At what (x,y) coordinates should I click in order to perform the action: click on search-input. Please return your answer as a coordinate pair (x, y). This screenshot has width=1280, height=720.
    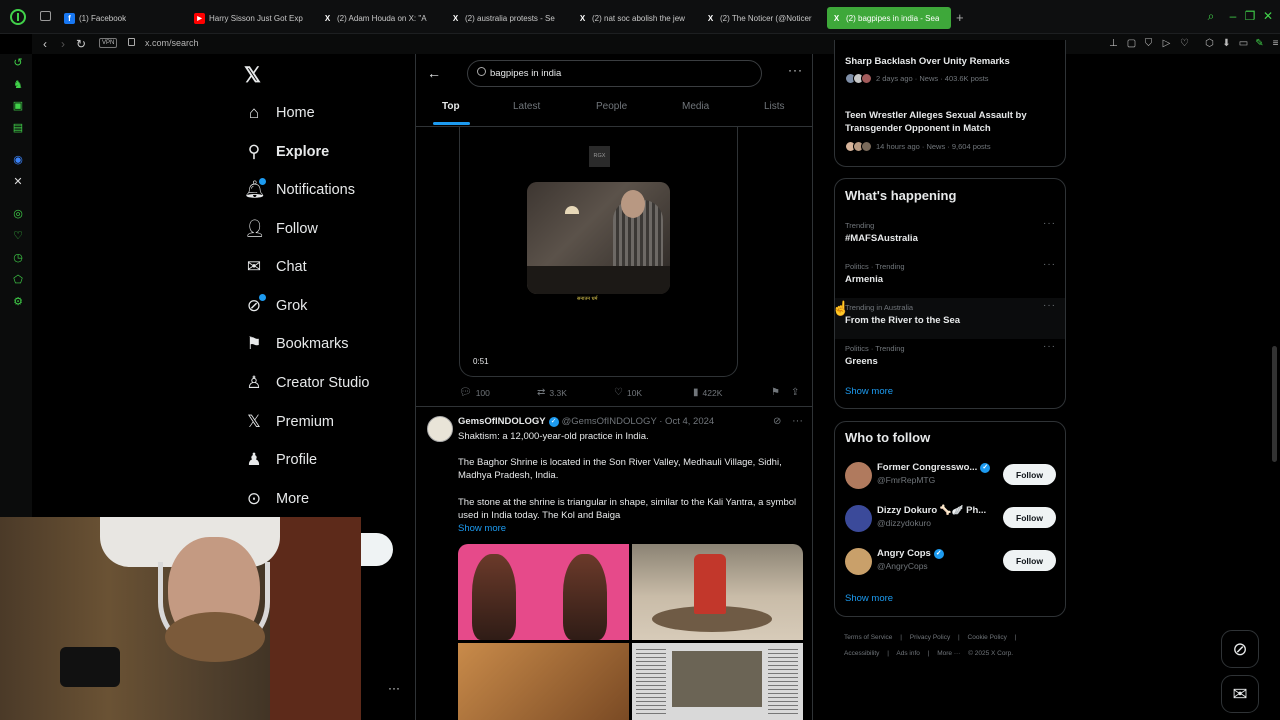
    Looking at the image, I should click on (615, 73).